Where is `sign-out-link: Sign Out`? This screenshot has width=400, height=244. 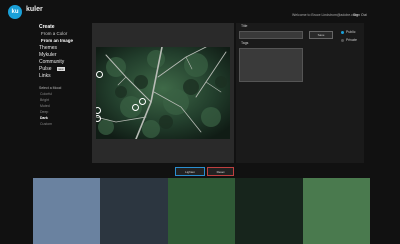
sign-out-link: Sign Out is located at coordinates (360, 15).